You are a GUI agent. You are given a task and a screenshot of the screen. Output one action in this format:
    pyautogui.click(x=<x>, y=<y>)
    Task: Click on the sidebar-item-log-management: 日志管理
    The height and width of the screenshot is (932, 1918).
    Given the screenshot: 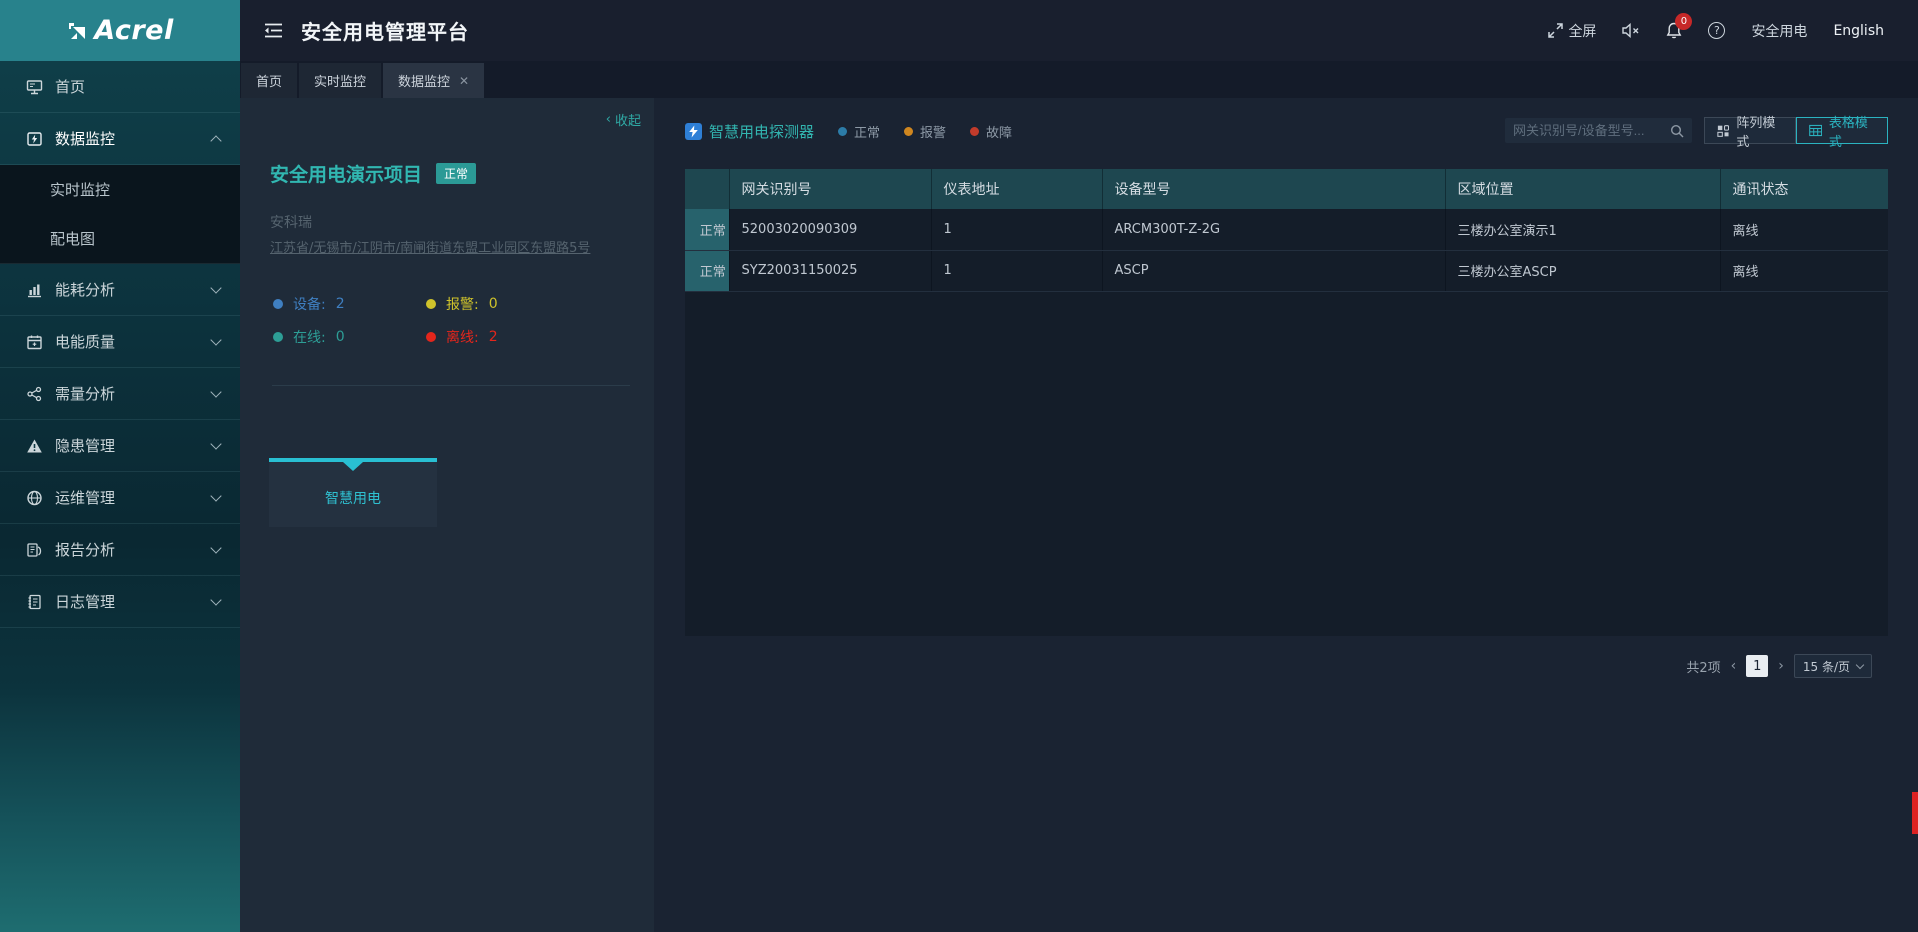 What is the action you would take?
    pyautogui.click(x=120, y=602)
    